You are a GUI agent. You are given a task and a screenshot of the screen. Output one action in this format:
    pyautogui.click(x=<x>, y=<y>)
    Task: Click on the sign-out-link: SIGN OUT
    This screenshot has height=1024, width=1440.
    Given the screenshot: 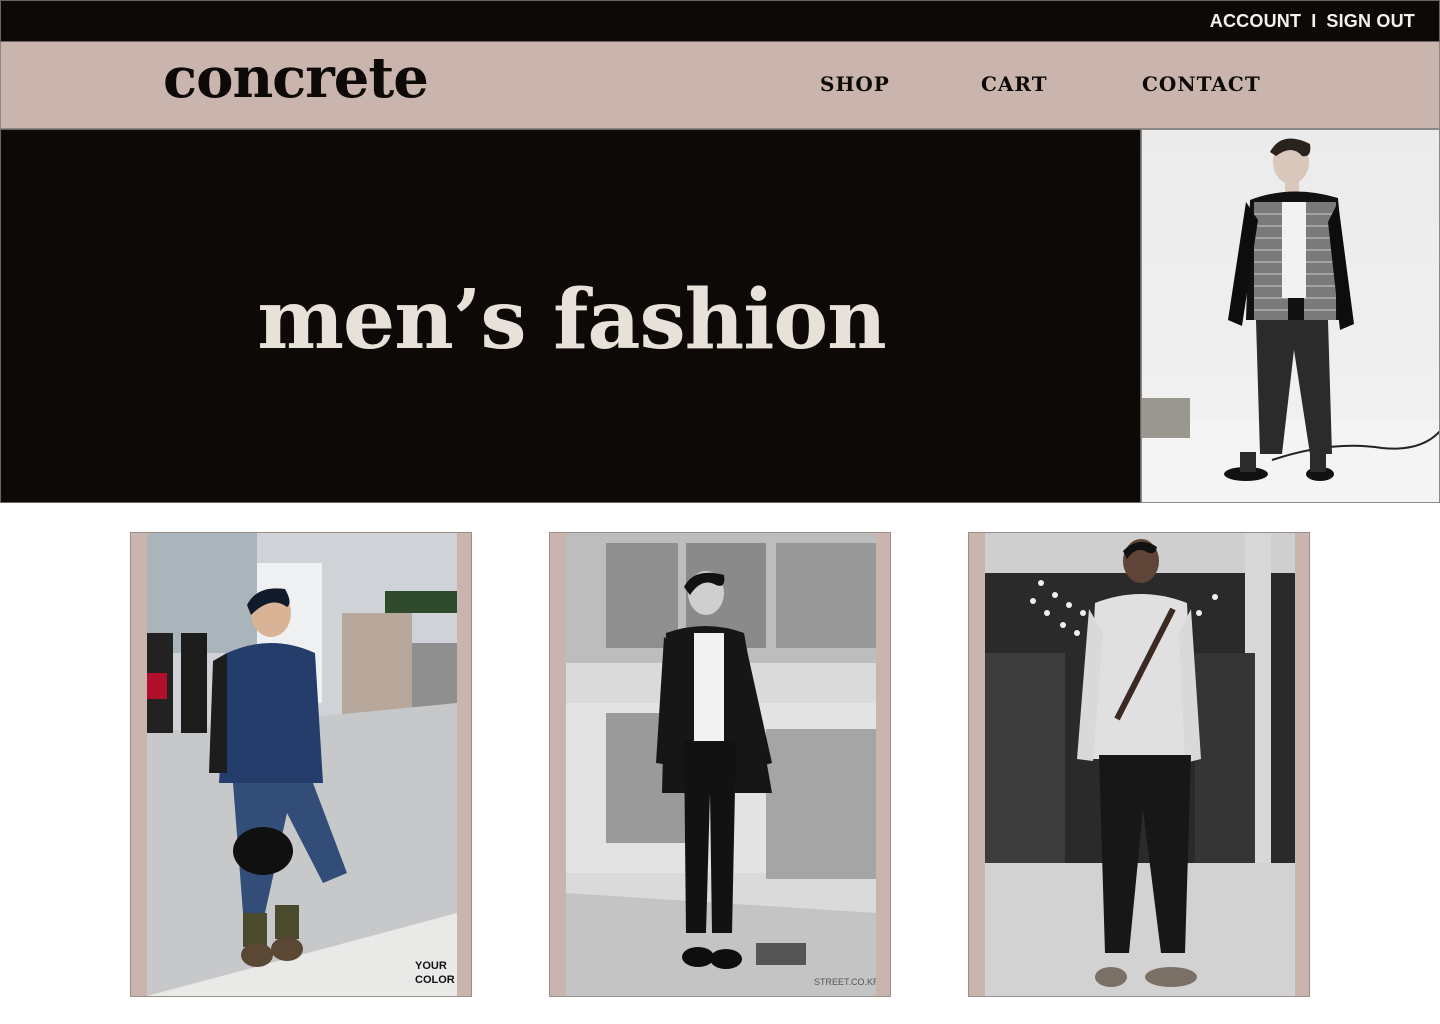 What is the action you would take?
    pyautogui.click(x=1370, y=21)
    